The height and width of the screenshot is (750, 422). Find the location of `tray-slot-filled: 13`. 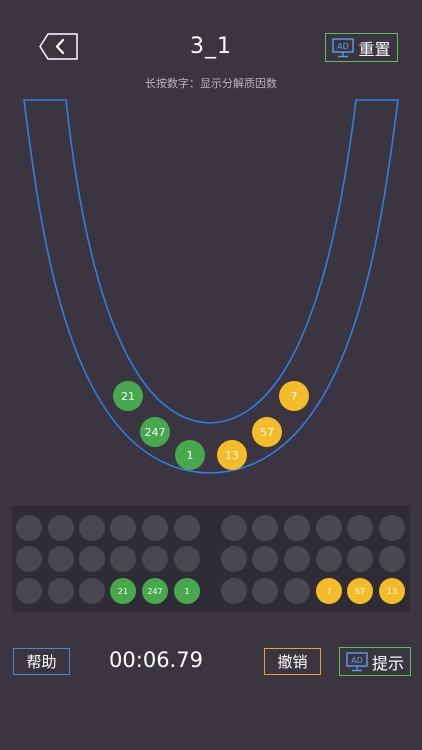

tray-slot-filled: 13 is located at coordinates (392, 591).